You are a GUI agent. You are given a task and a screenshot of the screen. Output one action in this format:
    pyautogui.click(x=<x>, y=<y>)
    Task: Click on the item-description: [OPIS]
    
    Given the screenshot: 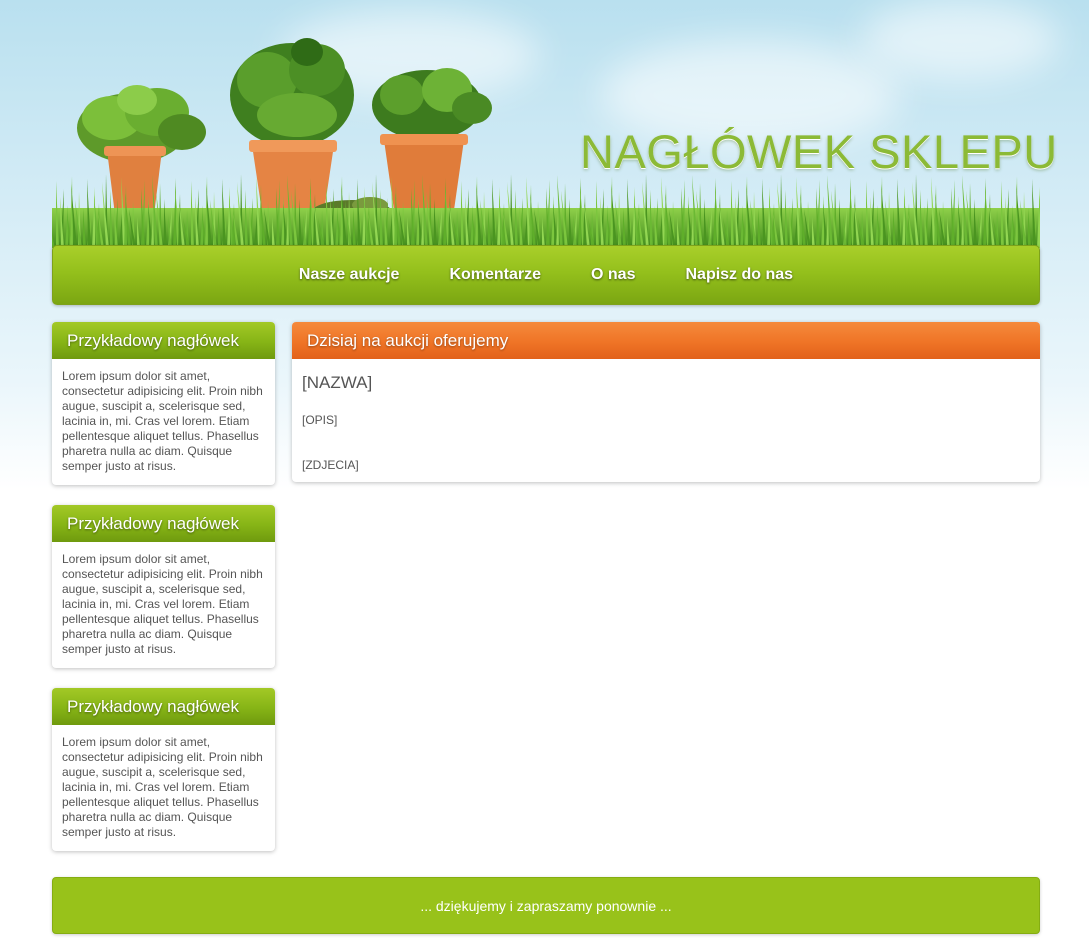 What is the action you would take?
    pyautogui.click(x=320, y=420)
    